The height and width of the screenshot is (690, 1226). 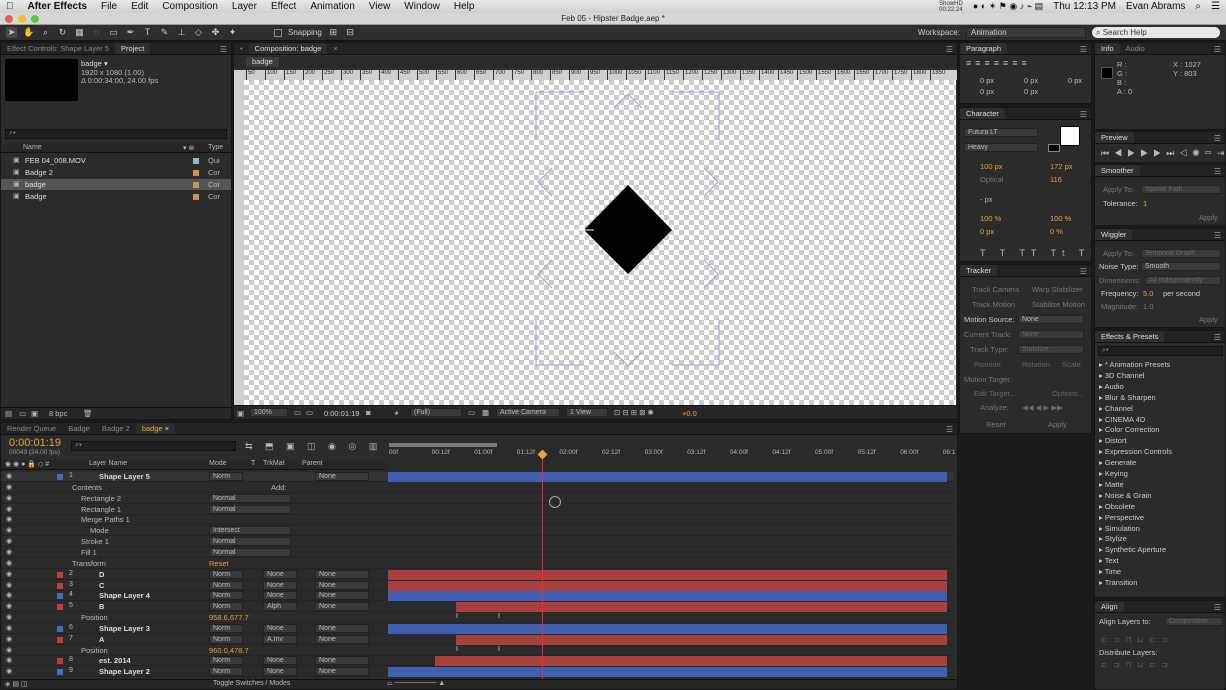 I want to click on layer-name: D, so click(x=101, y=574).